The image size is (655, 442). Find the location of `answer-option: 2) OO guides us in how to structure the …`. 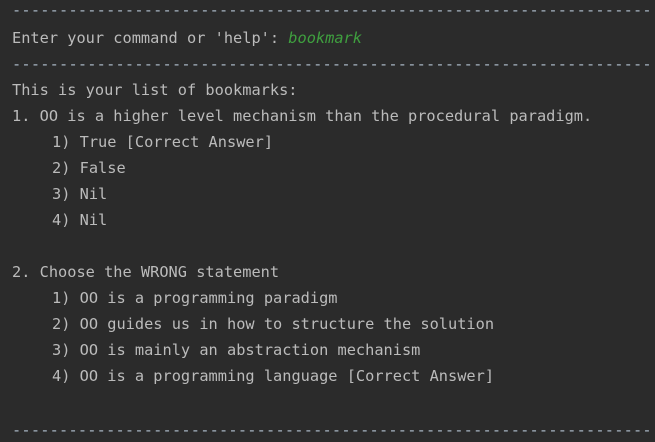

answer-option: 2) OO guides us in how to structure the … is located at coordinates (273, 324).